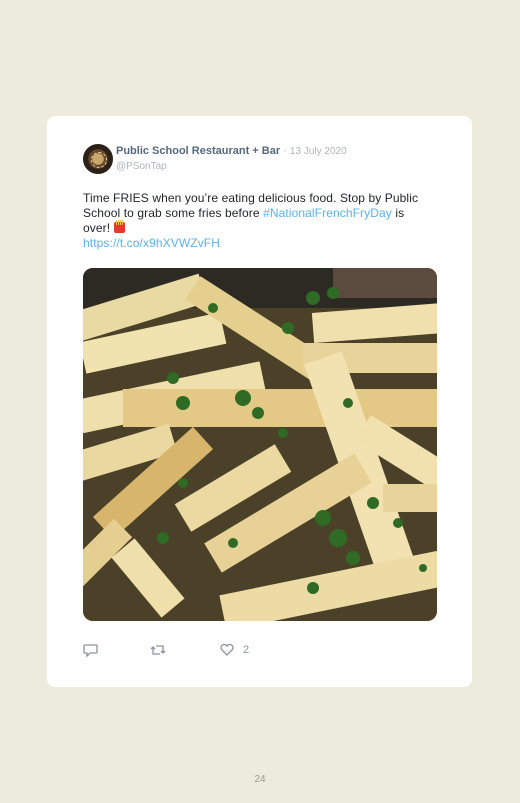 This screenshot has width=520, height=803. Describe the element at coordinates (246, 650) in the screenshot. I see `like-count: 2` at that location.